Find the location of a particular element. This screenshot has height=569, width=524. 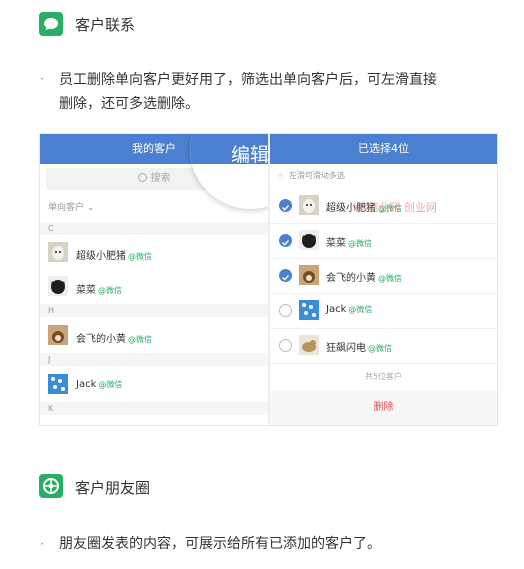

watermark: KK创业网 创业网 is located at coordinates (395, 207).